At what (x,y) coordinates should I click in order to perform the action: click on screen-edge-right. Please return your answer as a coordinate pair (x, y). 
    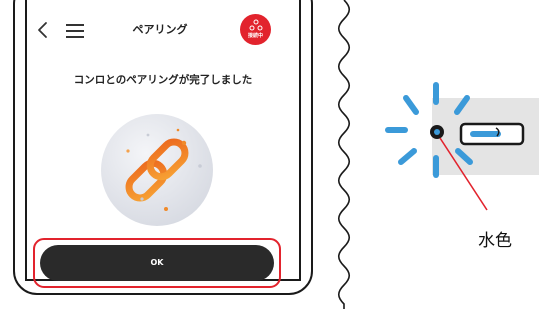
    Looking at the image, I should click on (300, 140).